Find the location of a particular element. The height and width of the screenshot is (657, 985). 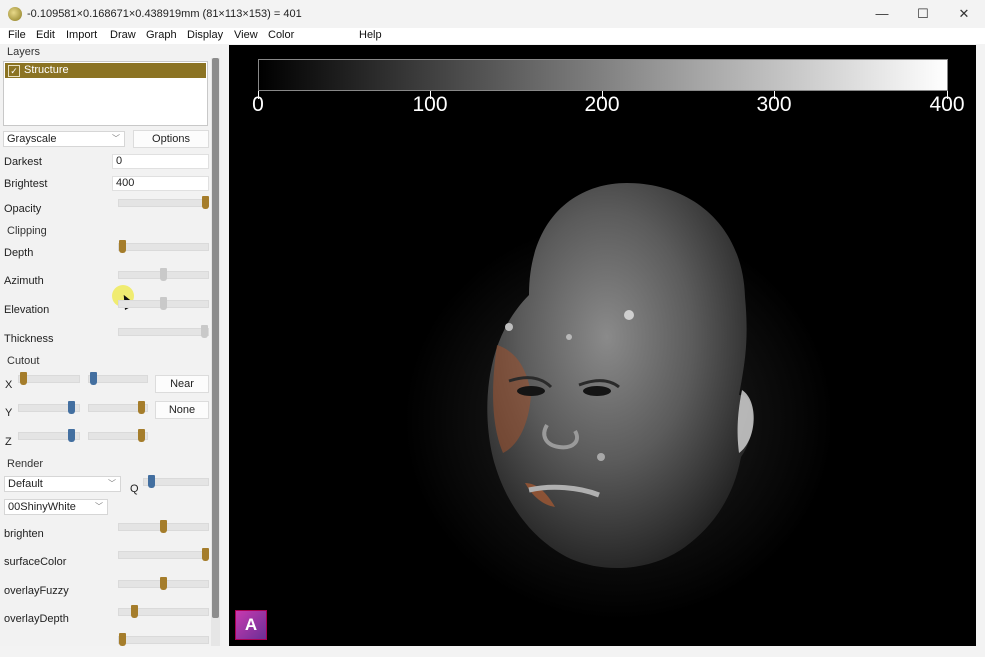

orientation-cube: A is located at coordinates (251, 625).